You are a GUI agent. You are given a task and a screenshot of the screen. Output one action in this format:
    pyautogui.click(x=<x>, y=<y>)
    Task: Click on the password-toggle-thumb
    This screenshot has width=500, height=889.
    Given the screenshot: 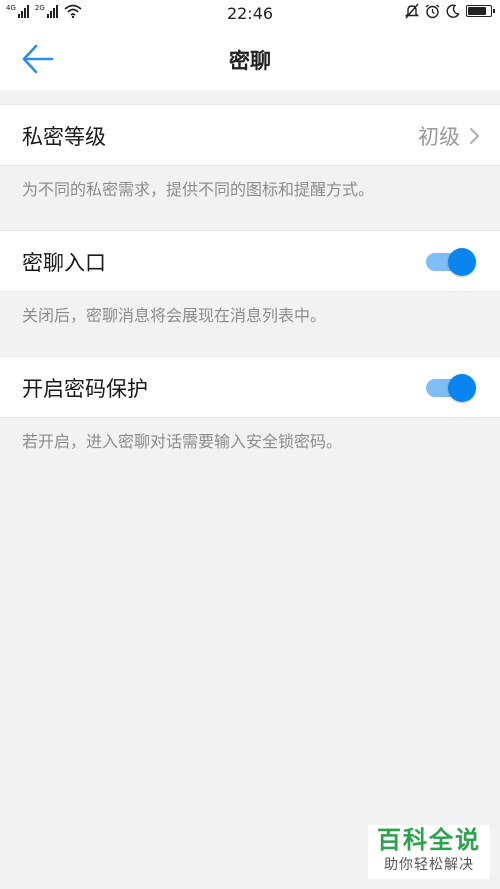 What is the action you would take?
    pyautogui.click(x=462, y=388)
    